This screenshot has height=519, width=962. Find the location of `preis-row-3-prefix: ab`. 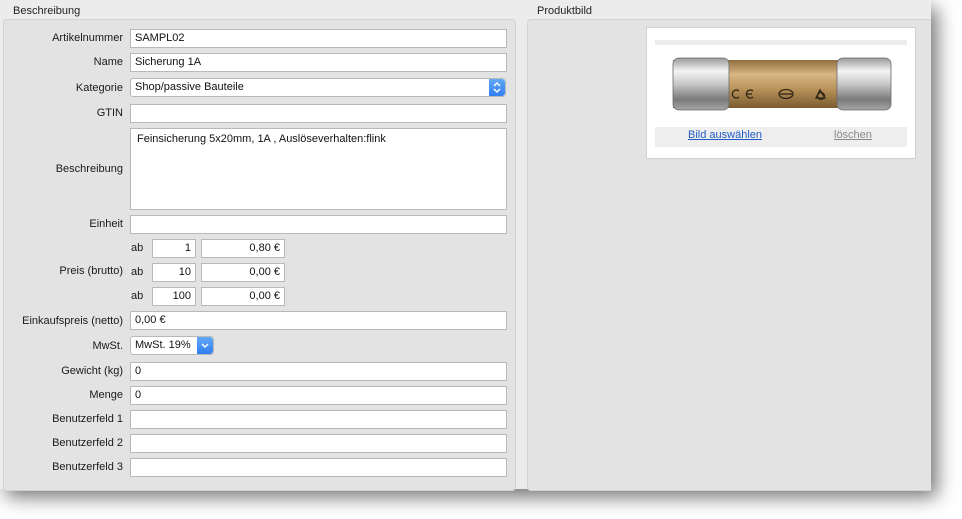

preis-row-3-prefix: ab is located at coordinates (137, 296).